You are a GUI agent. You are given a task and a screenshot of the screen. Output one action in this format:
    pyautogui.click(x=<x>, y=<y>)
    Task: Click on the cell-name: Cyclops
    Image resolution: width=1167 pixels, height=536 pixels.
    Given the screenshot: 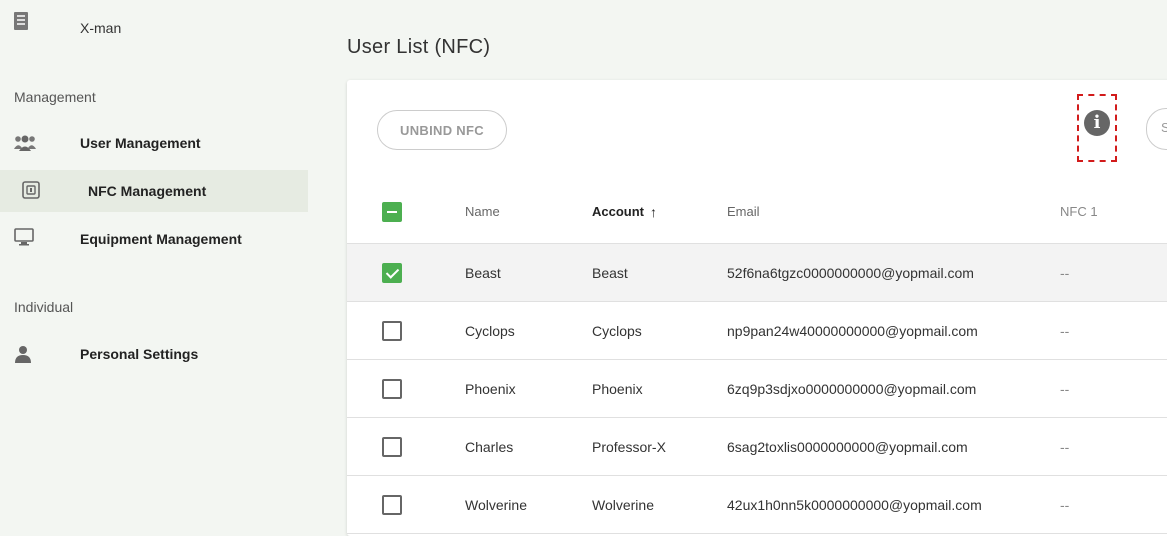 What is the action you would take?
    pyautogui.click(x=490, y=330)
    